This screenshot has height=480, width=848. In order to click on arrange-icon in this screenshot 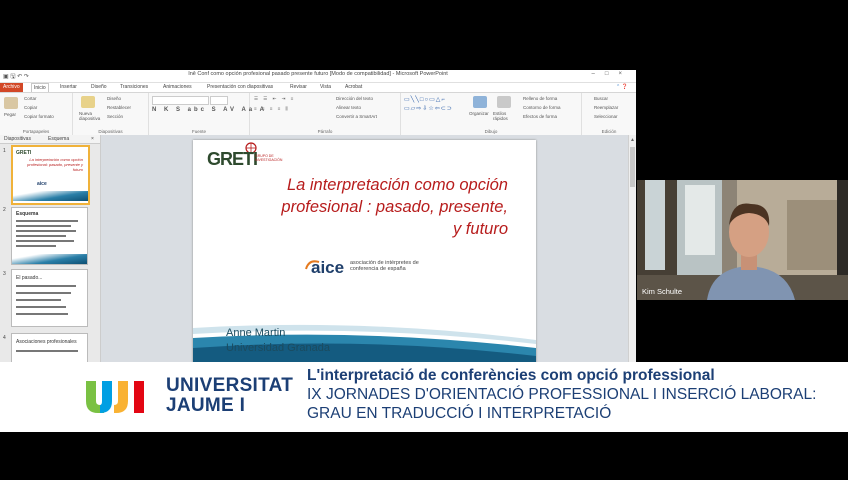, I will do `click(480, 102)`.